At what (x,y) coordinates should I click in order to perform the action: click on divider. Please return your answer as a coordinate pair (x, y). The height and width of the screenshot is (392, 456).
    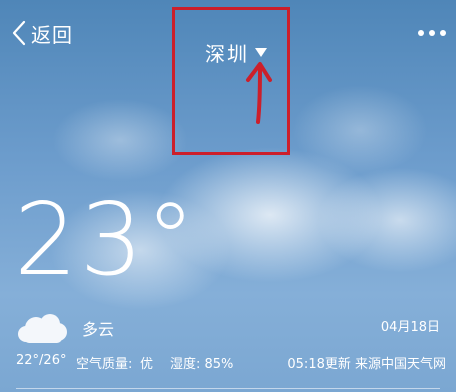
    Looking at the image, I should click on (228, 388).